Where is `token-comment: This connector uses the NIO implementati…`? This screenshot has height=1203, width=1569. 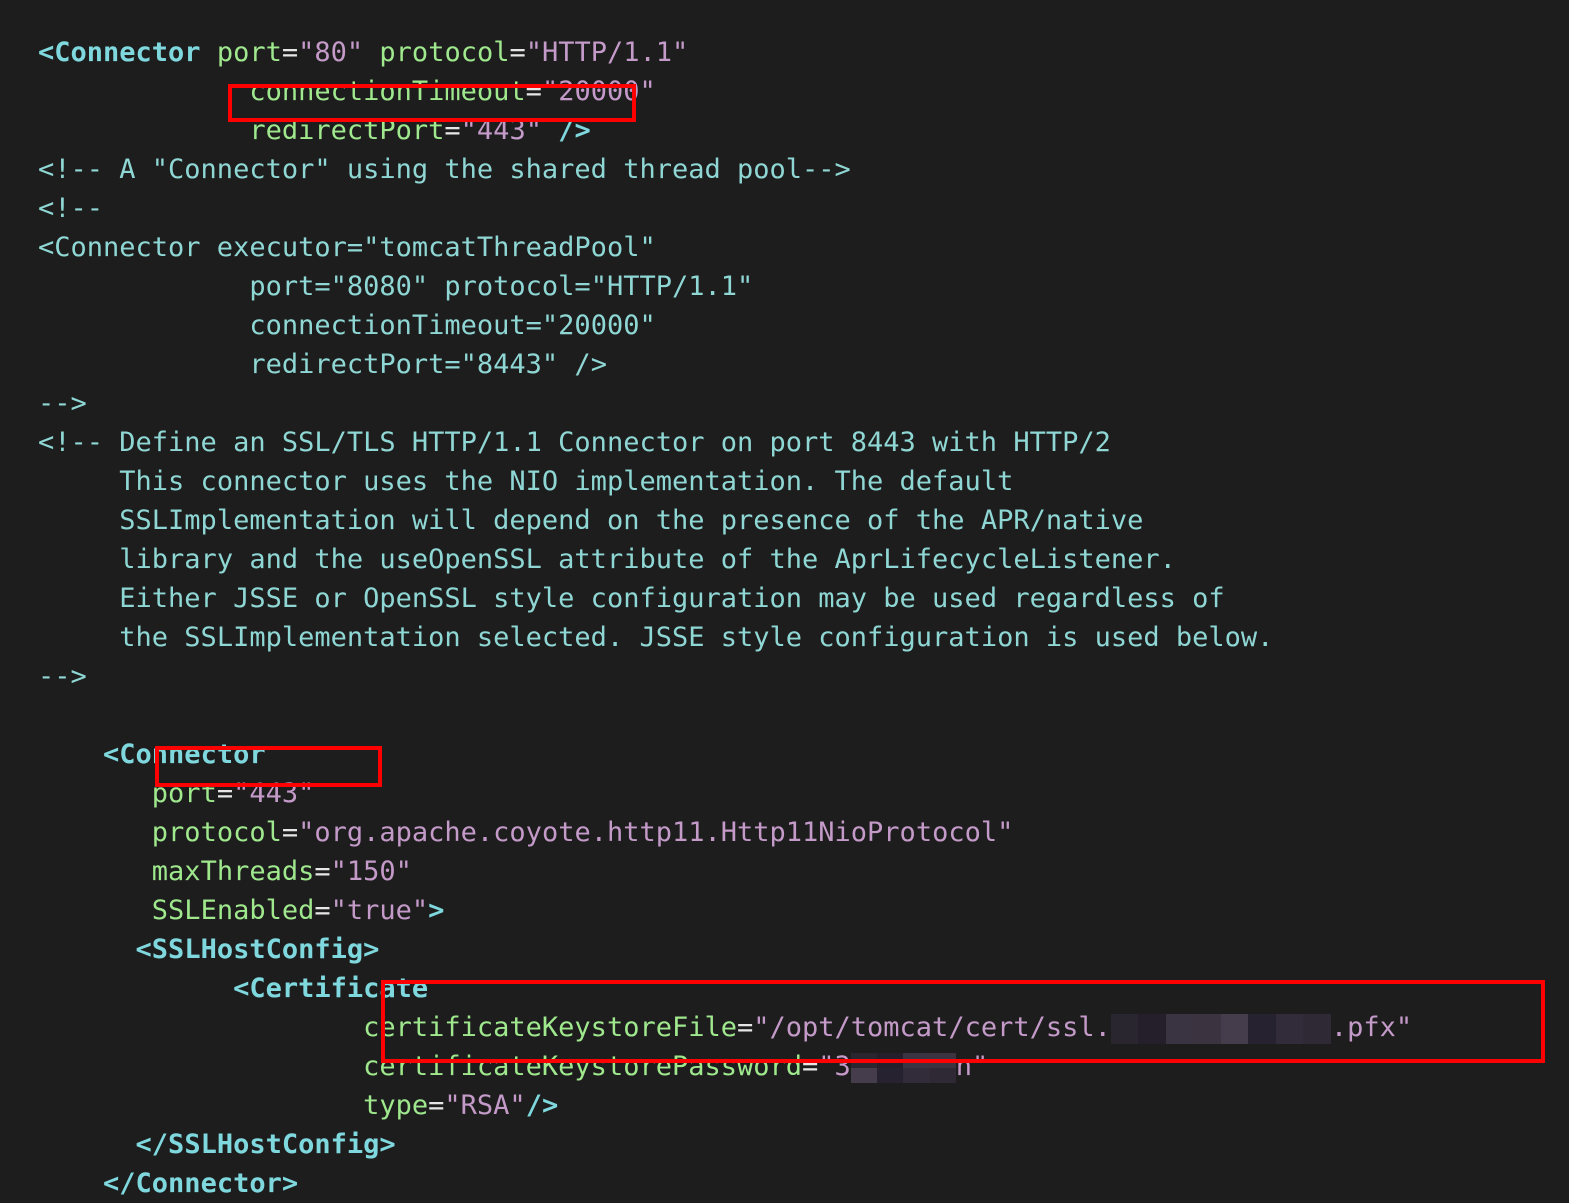
token-comment: This connector uses the NIO implementati… is located at coordinates (566, 481).